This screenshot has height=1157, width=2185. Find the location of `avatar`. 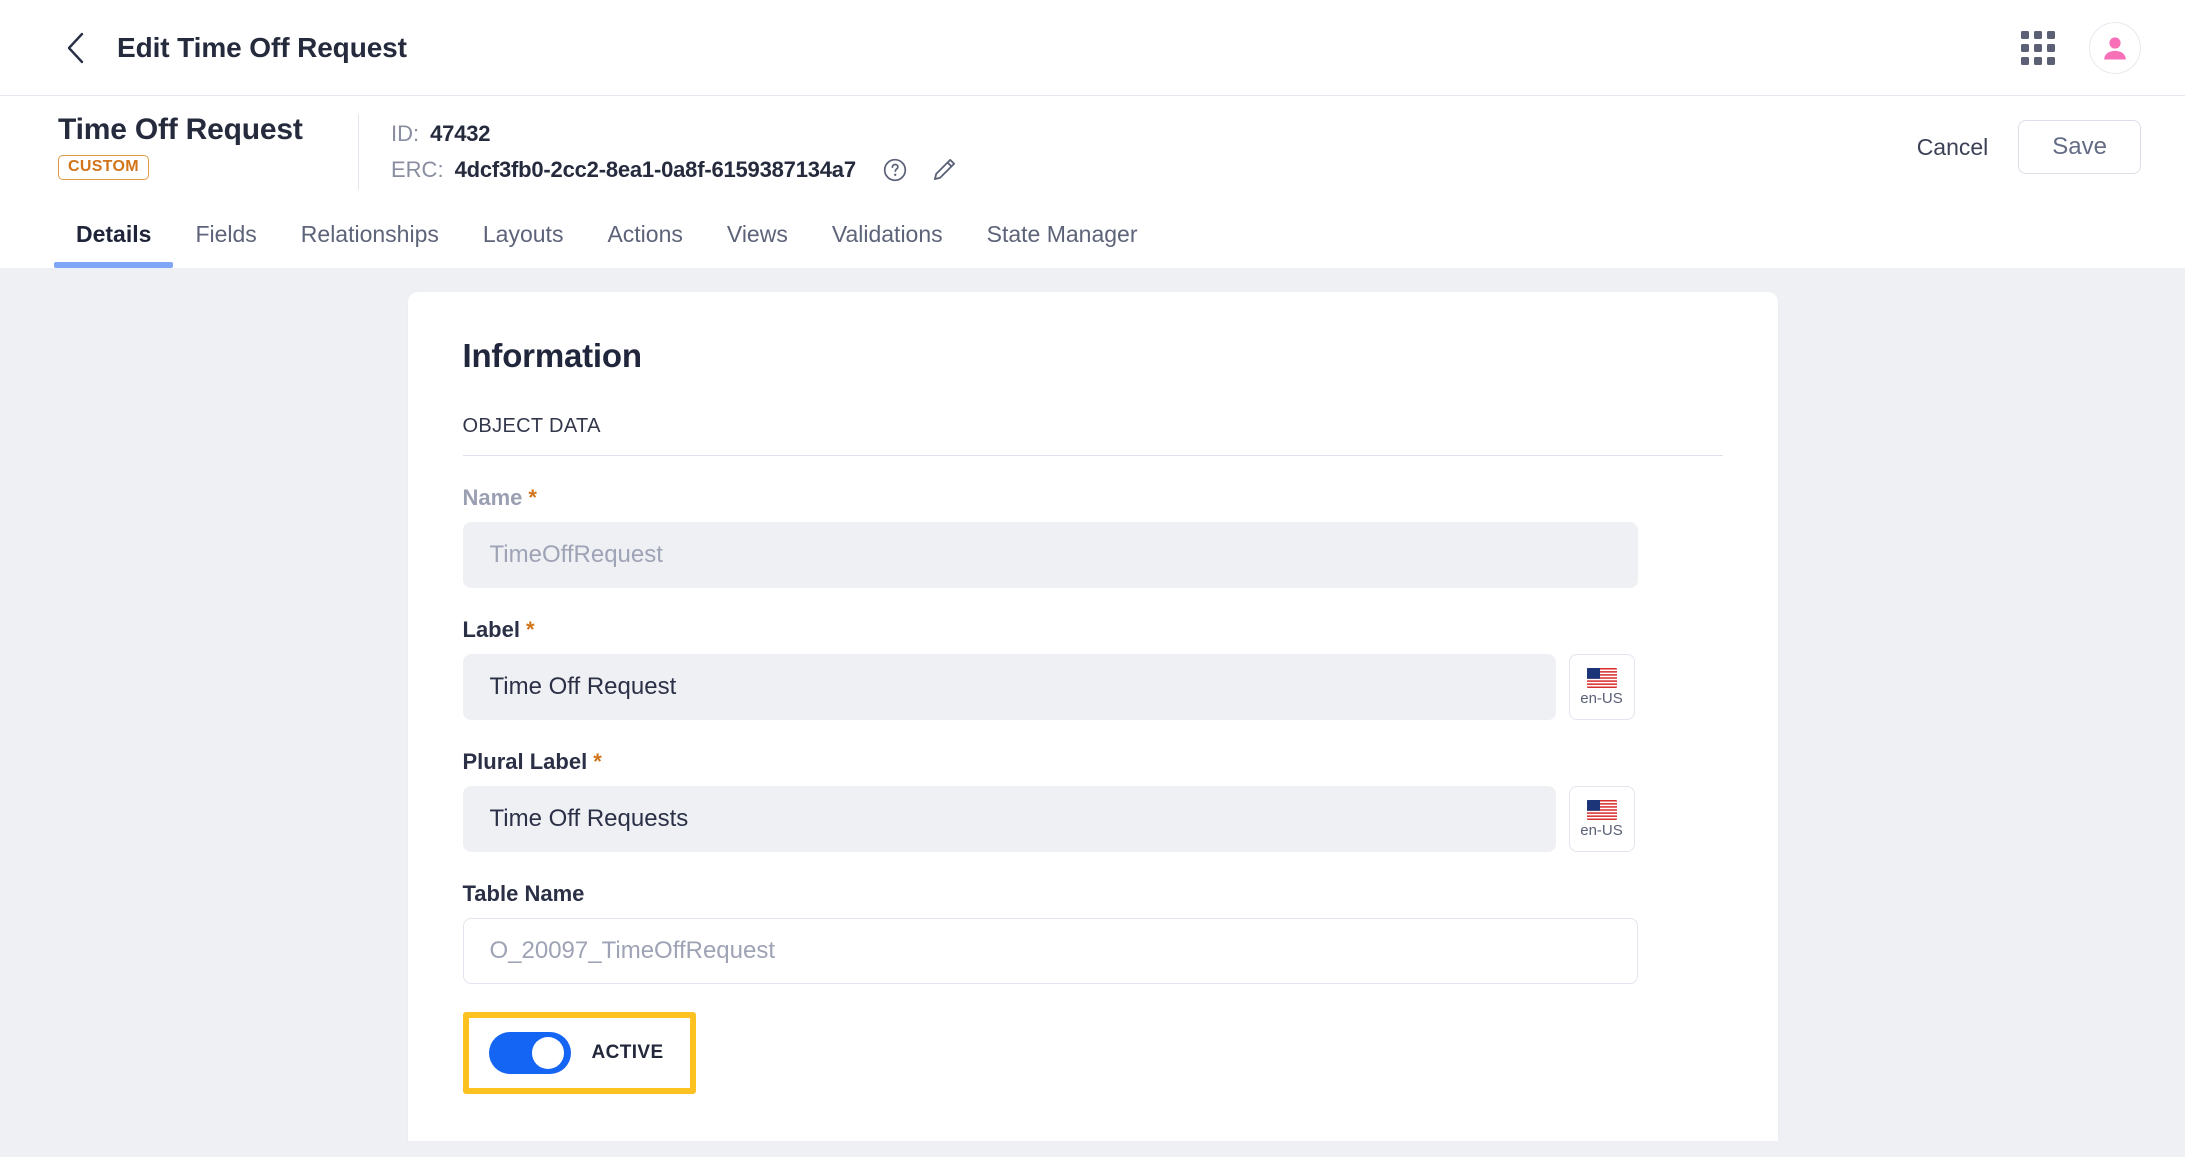

avatar is located at coordinates (2115, 47).